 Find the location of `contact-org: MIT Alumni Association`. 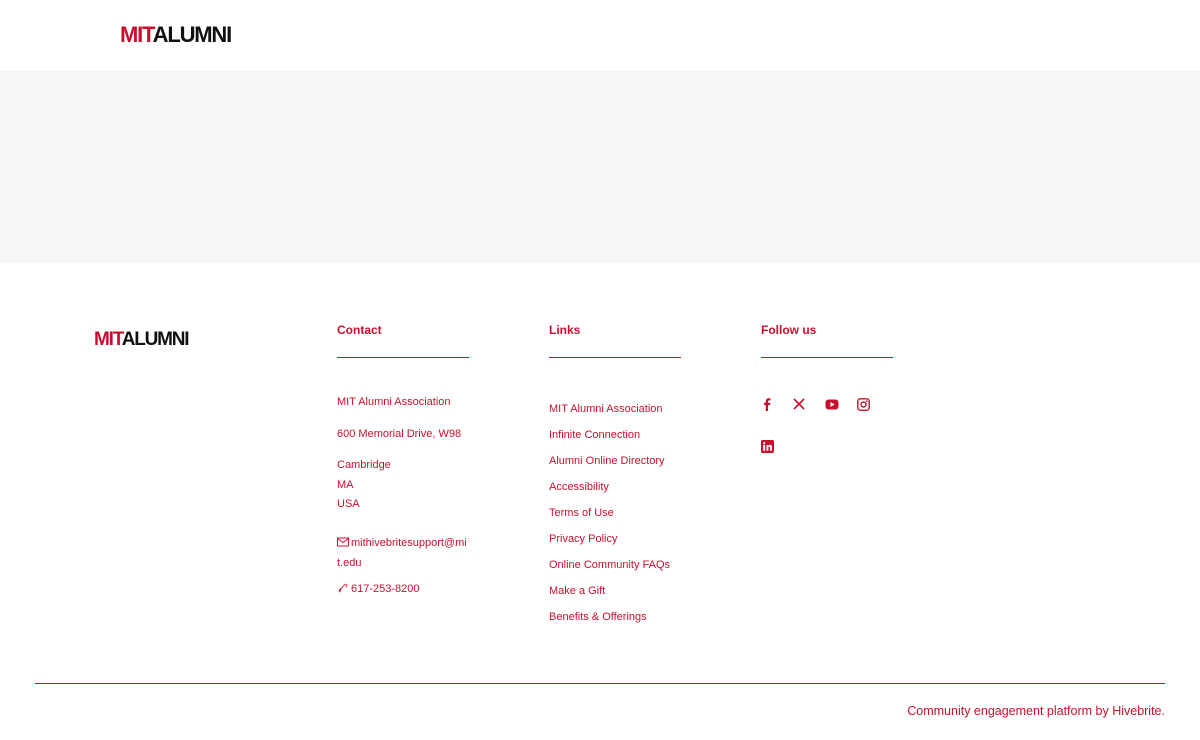

contact-org: MIT Alumni Association is located at coordinates (394, 402).